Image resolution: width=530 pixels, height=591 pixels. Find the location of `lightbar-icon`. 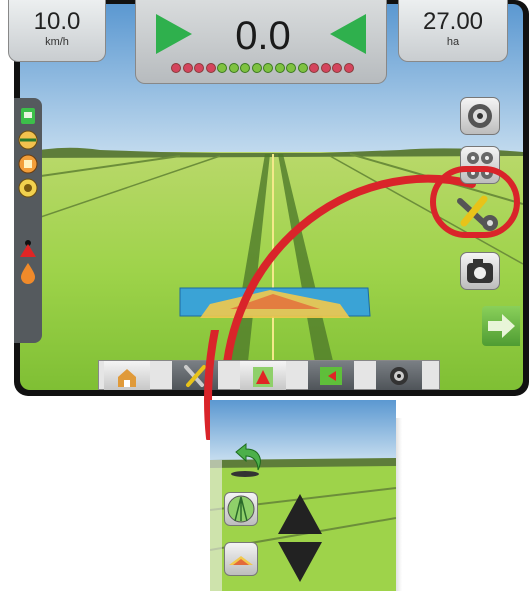

lightbar-icon is located at coordinates (241, 560).